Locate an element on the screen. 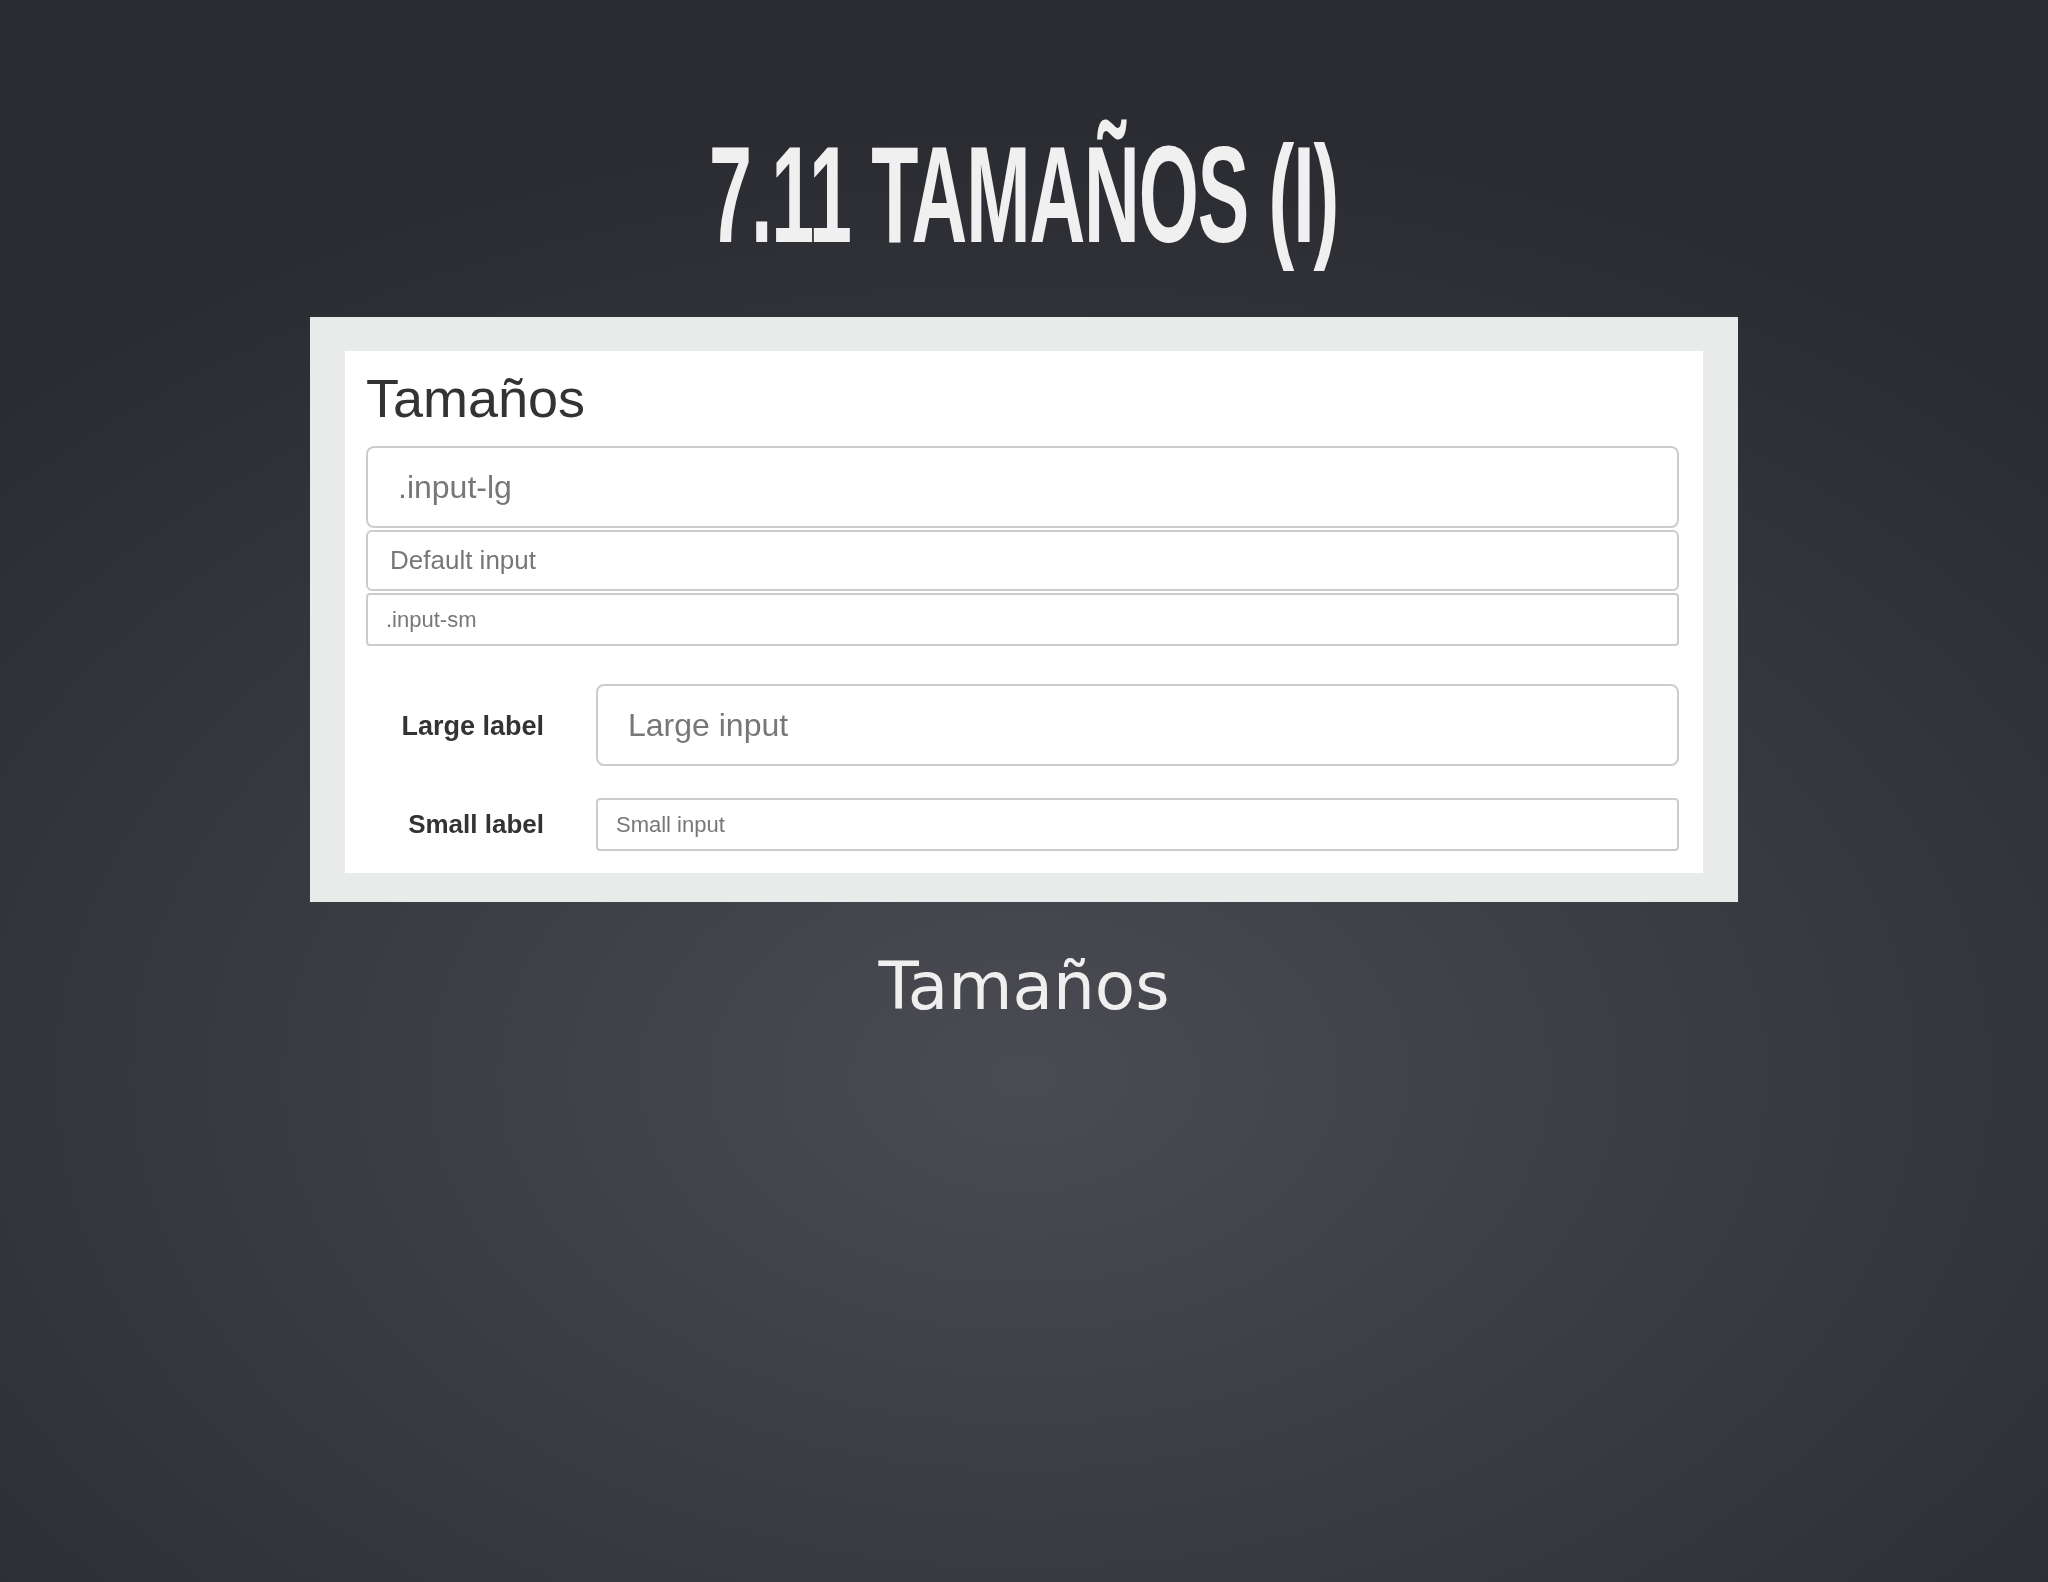 Image resolution: width=2048 pixels, height=1582 pixels. field-label: Small label is located at coordinates (476, 824).